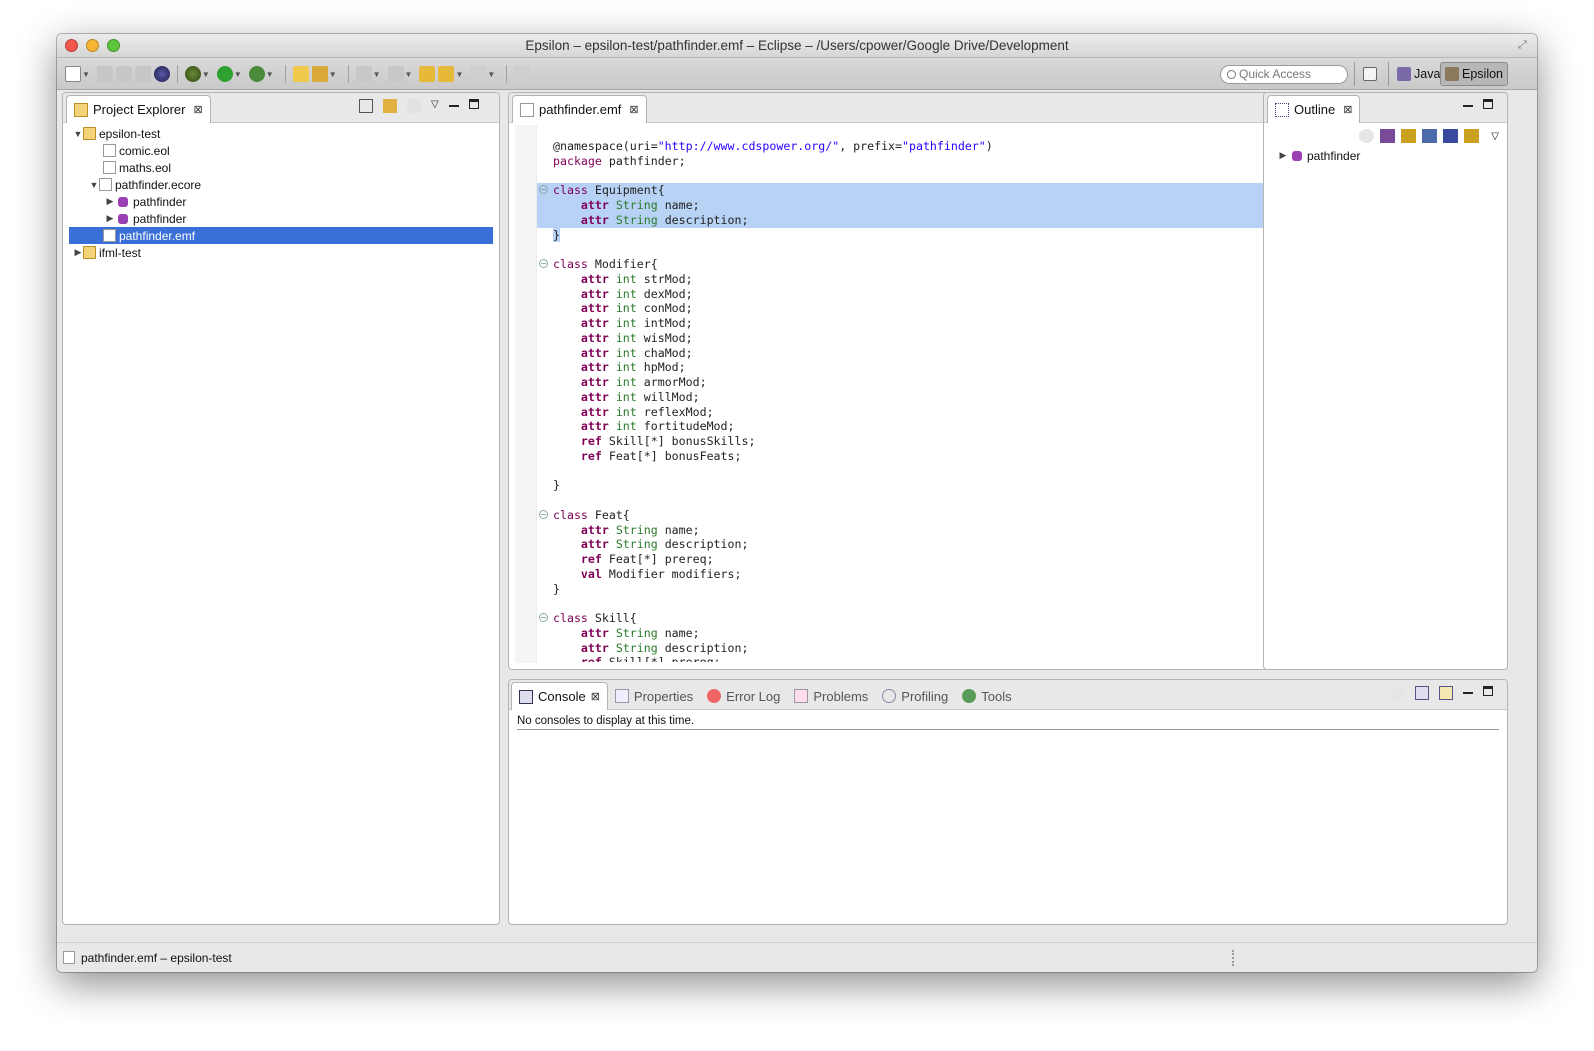 The width and height of the screenshot is (1594, 1051). What do you see at coordinates (1284, 74) in the screenshot?
I see `quick-access-field: Quick Access` at bounding box center [1284, 74].